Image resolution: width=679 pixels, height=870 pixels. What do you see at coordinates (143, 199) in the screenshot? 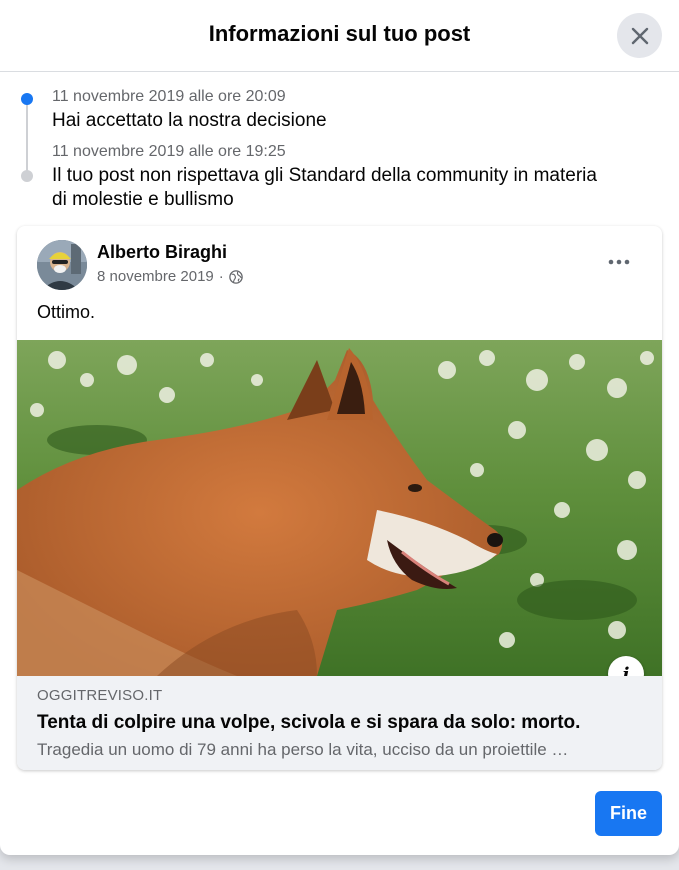
I see `timeline-text-line2: di molestie e bullismo` at bounding box center [143, 199].